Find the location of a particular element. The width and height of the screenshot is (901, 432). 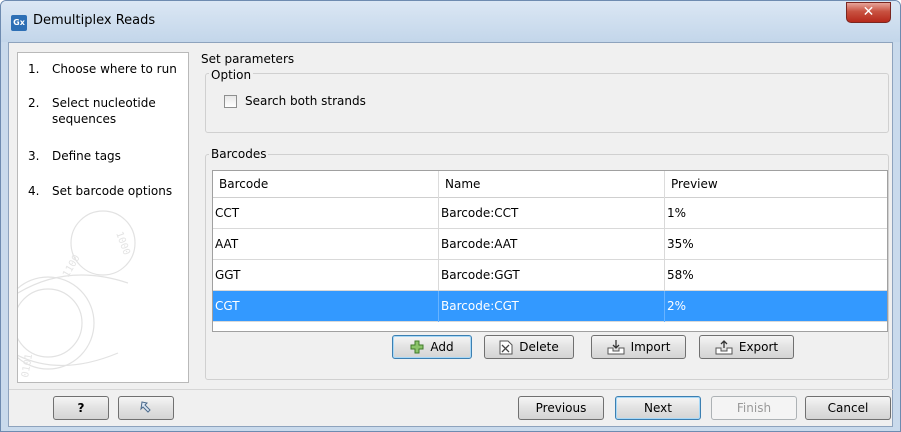

add-button-label: Add is located at coordinates (442, 347).